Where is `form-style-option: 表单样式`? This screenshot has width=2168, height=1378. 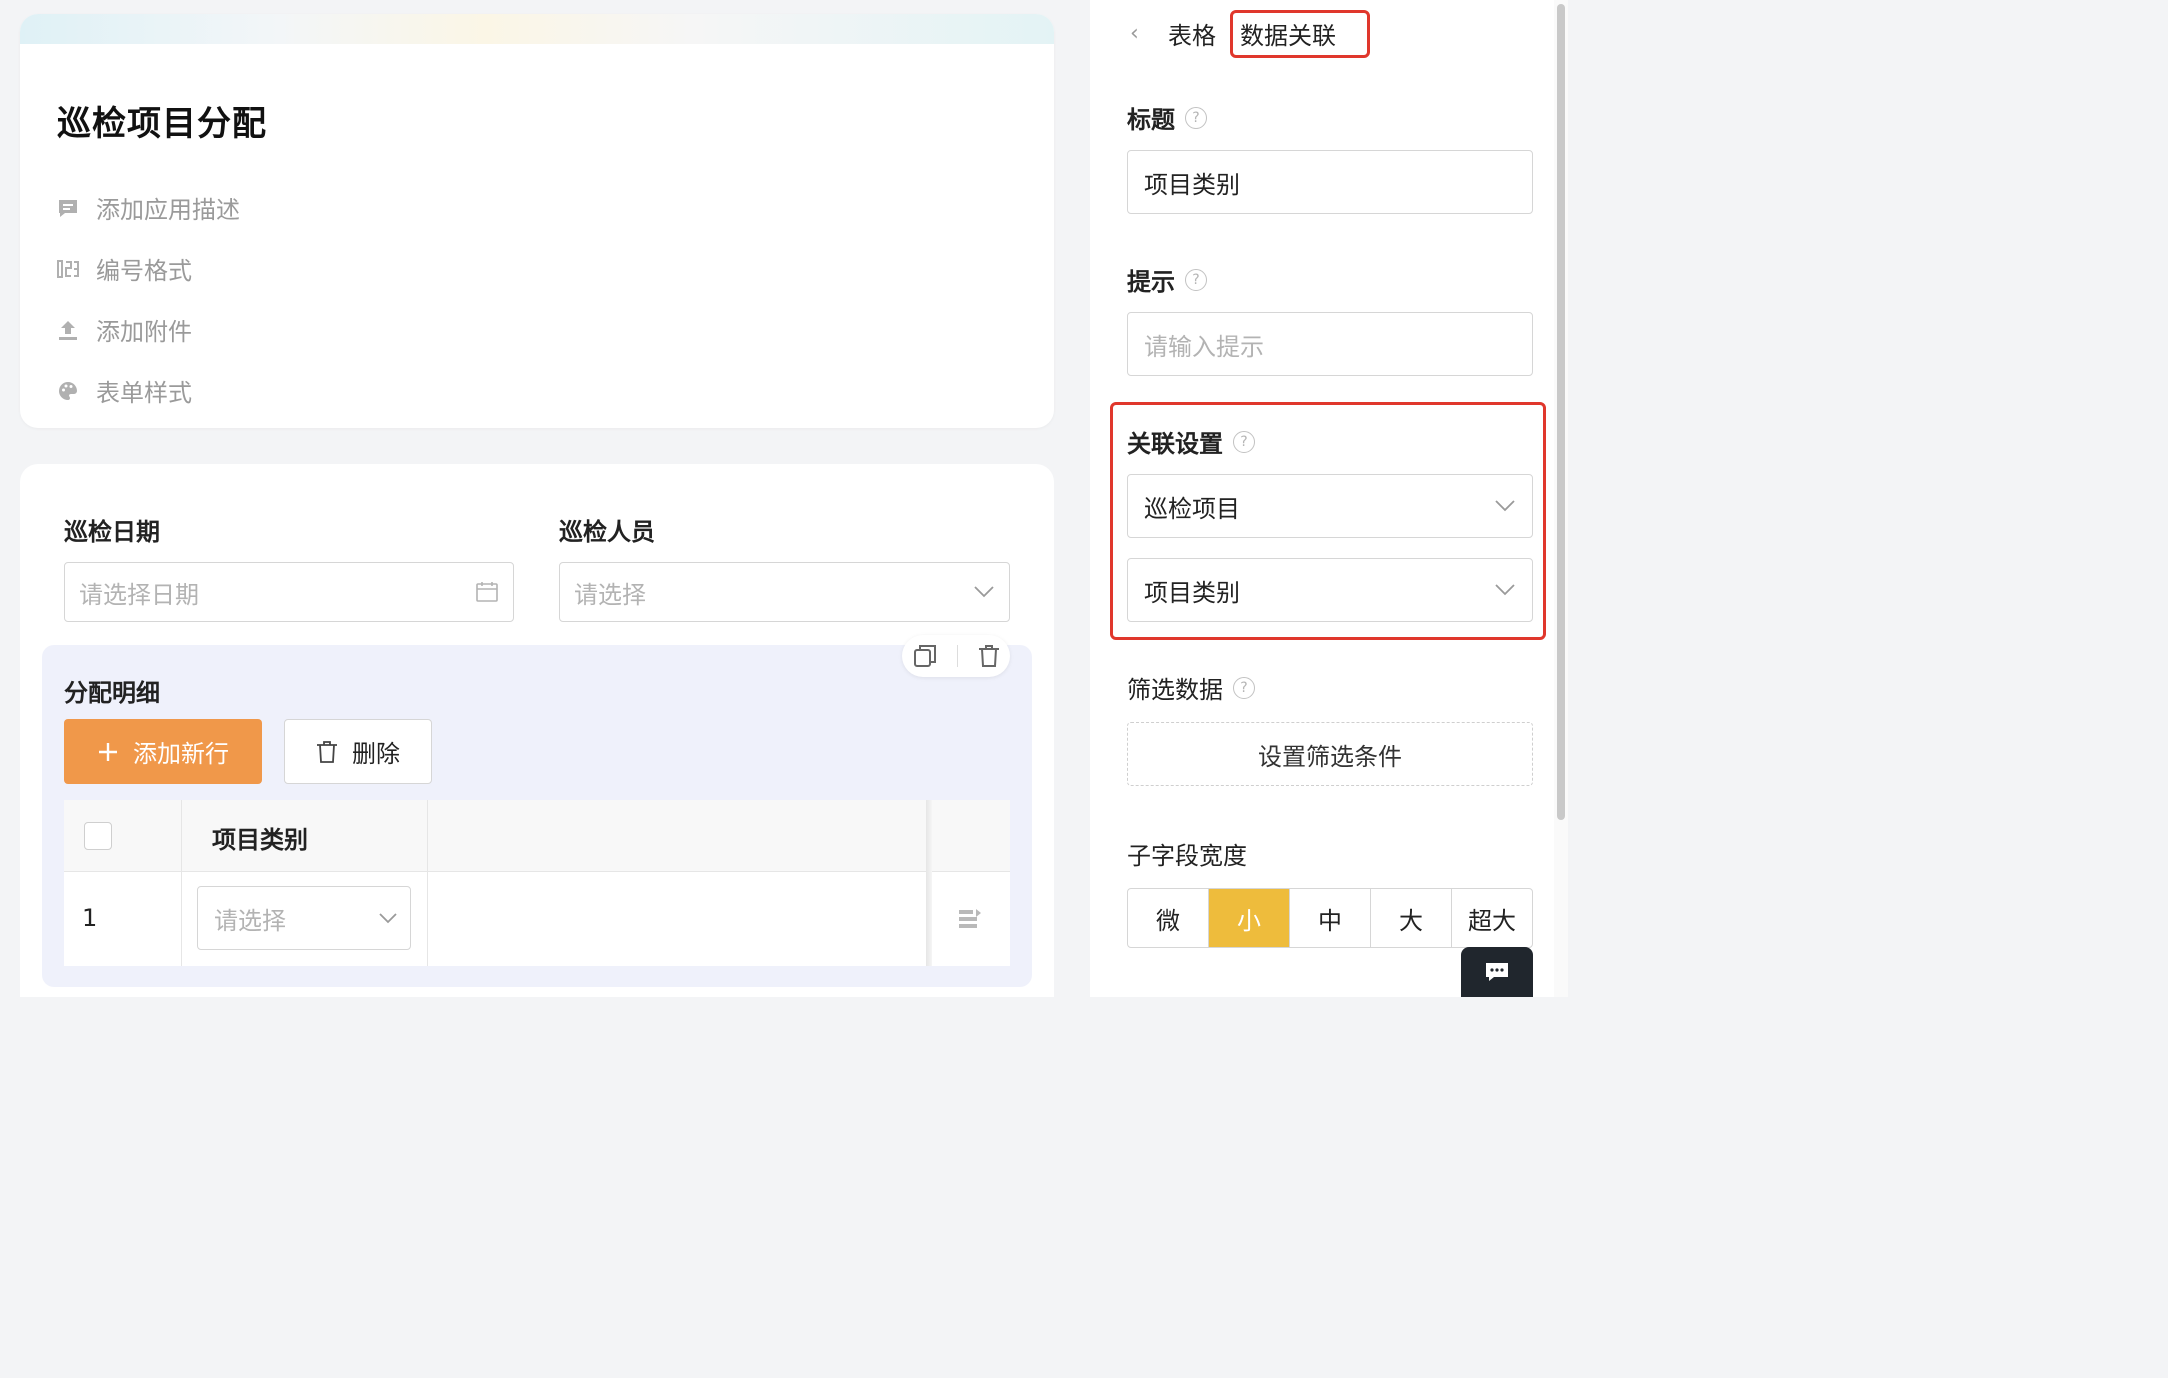
form-style-option: 表单样式 is located at coordinates (124, 390).